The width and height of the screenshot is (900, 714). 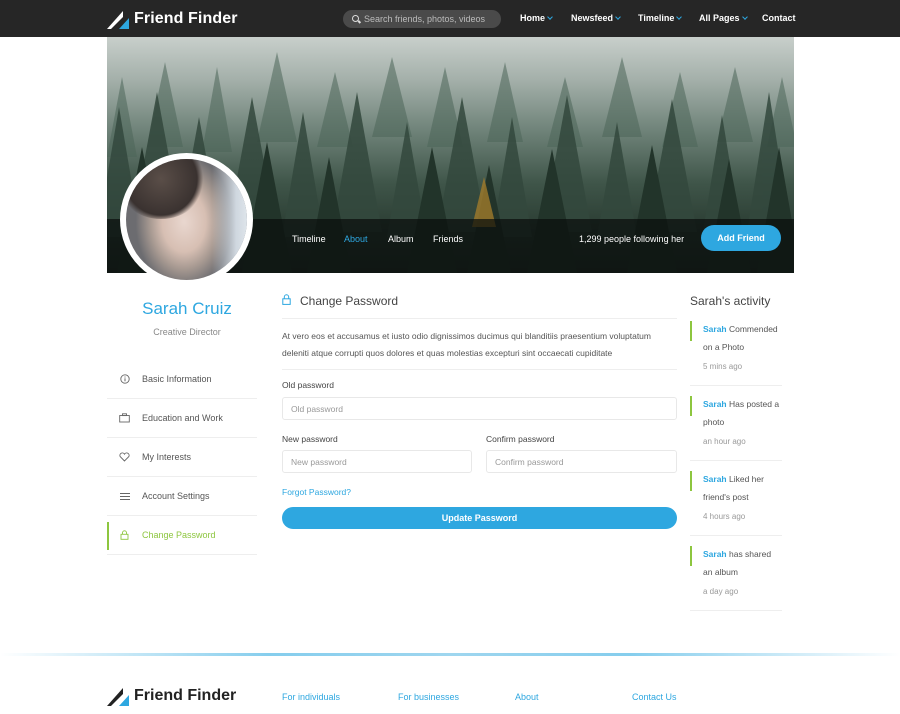 What do you see at coordinates (581, 461) in the screenshot?
I see `confirm-password-field` at bounding box center [581, 461].